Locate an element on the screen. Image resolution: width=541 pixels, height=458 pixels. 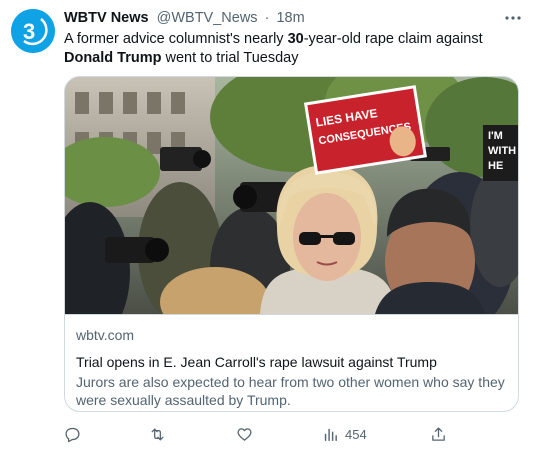
retweet-icon is located at coordinates (157, 434).